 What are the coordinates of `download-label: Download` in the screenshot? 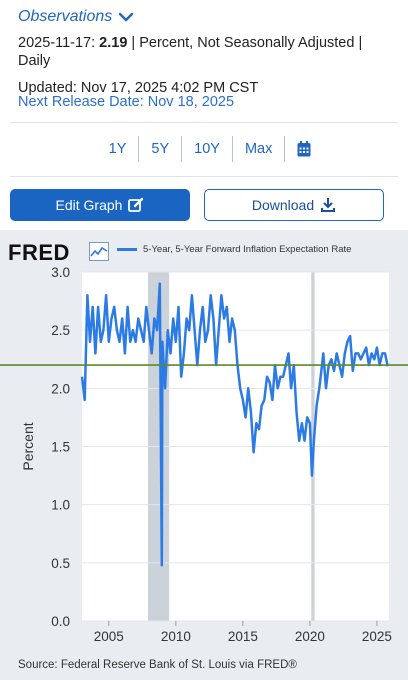 It's located at (283, 205).